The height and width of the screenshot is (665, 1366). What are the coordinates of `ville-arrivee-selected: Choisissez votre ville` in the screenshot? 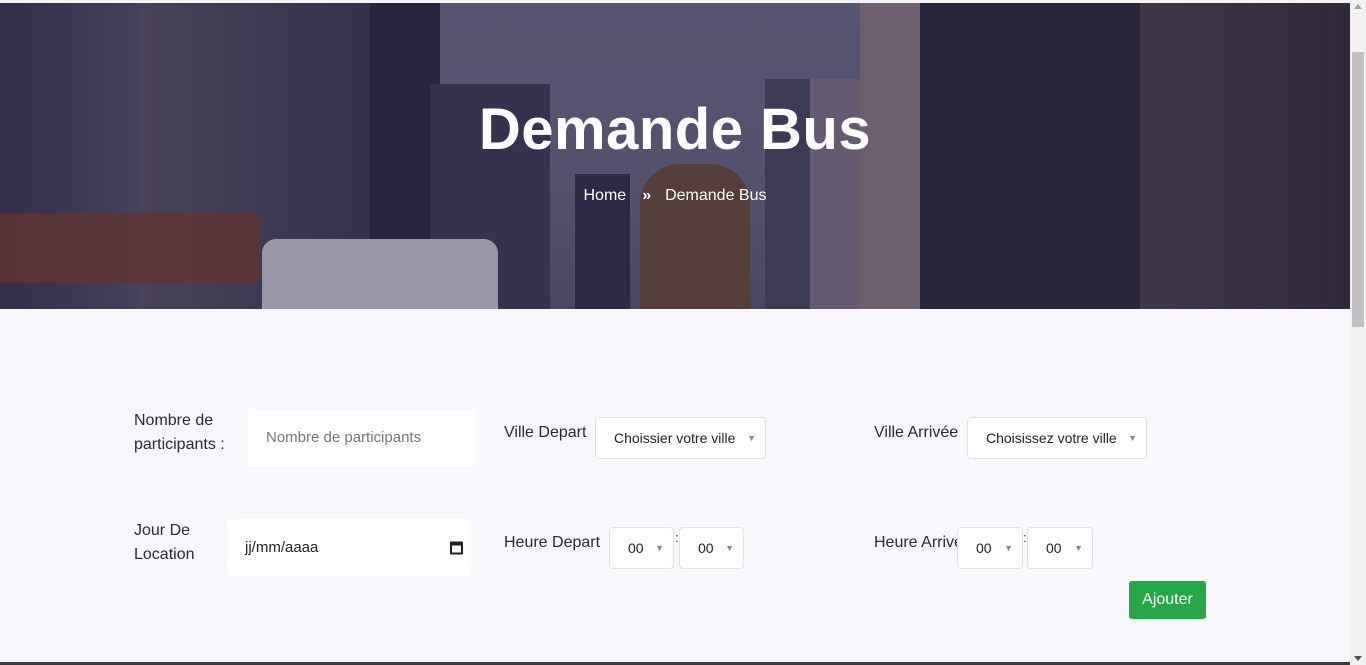 It's located at (1051, 438).